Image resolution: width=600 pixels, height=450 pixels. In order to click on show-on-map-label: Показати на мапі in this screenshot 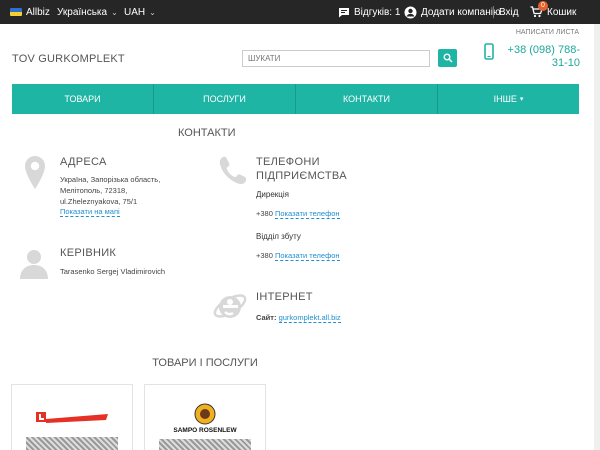, I will do `click(90, 212)`.